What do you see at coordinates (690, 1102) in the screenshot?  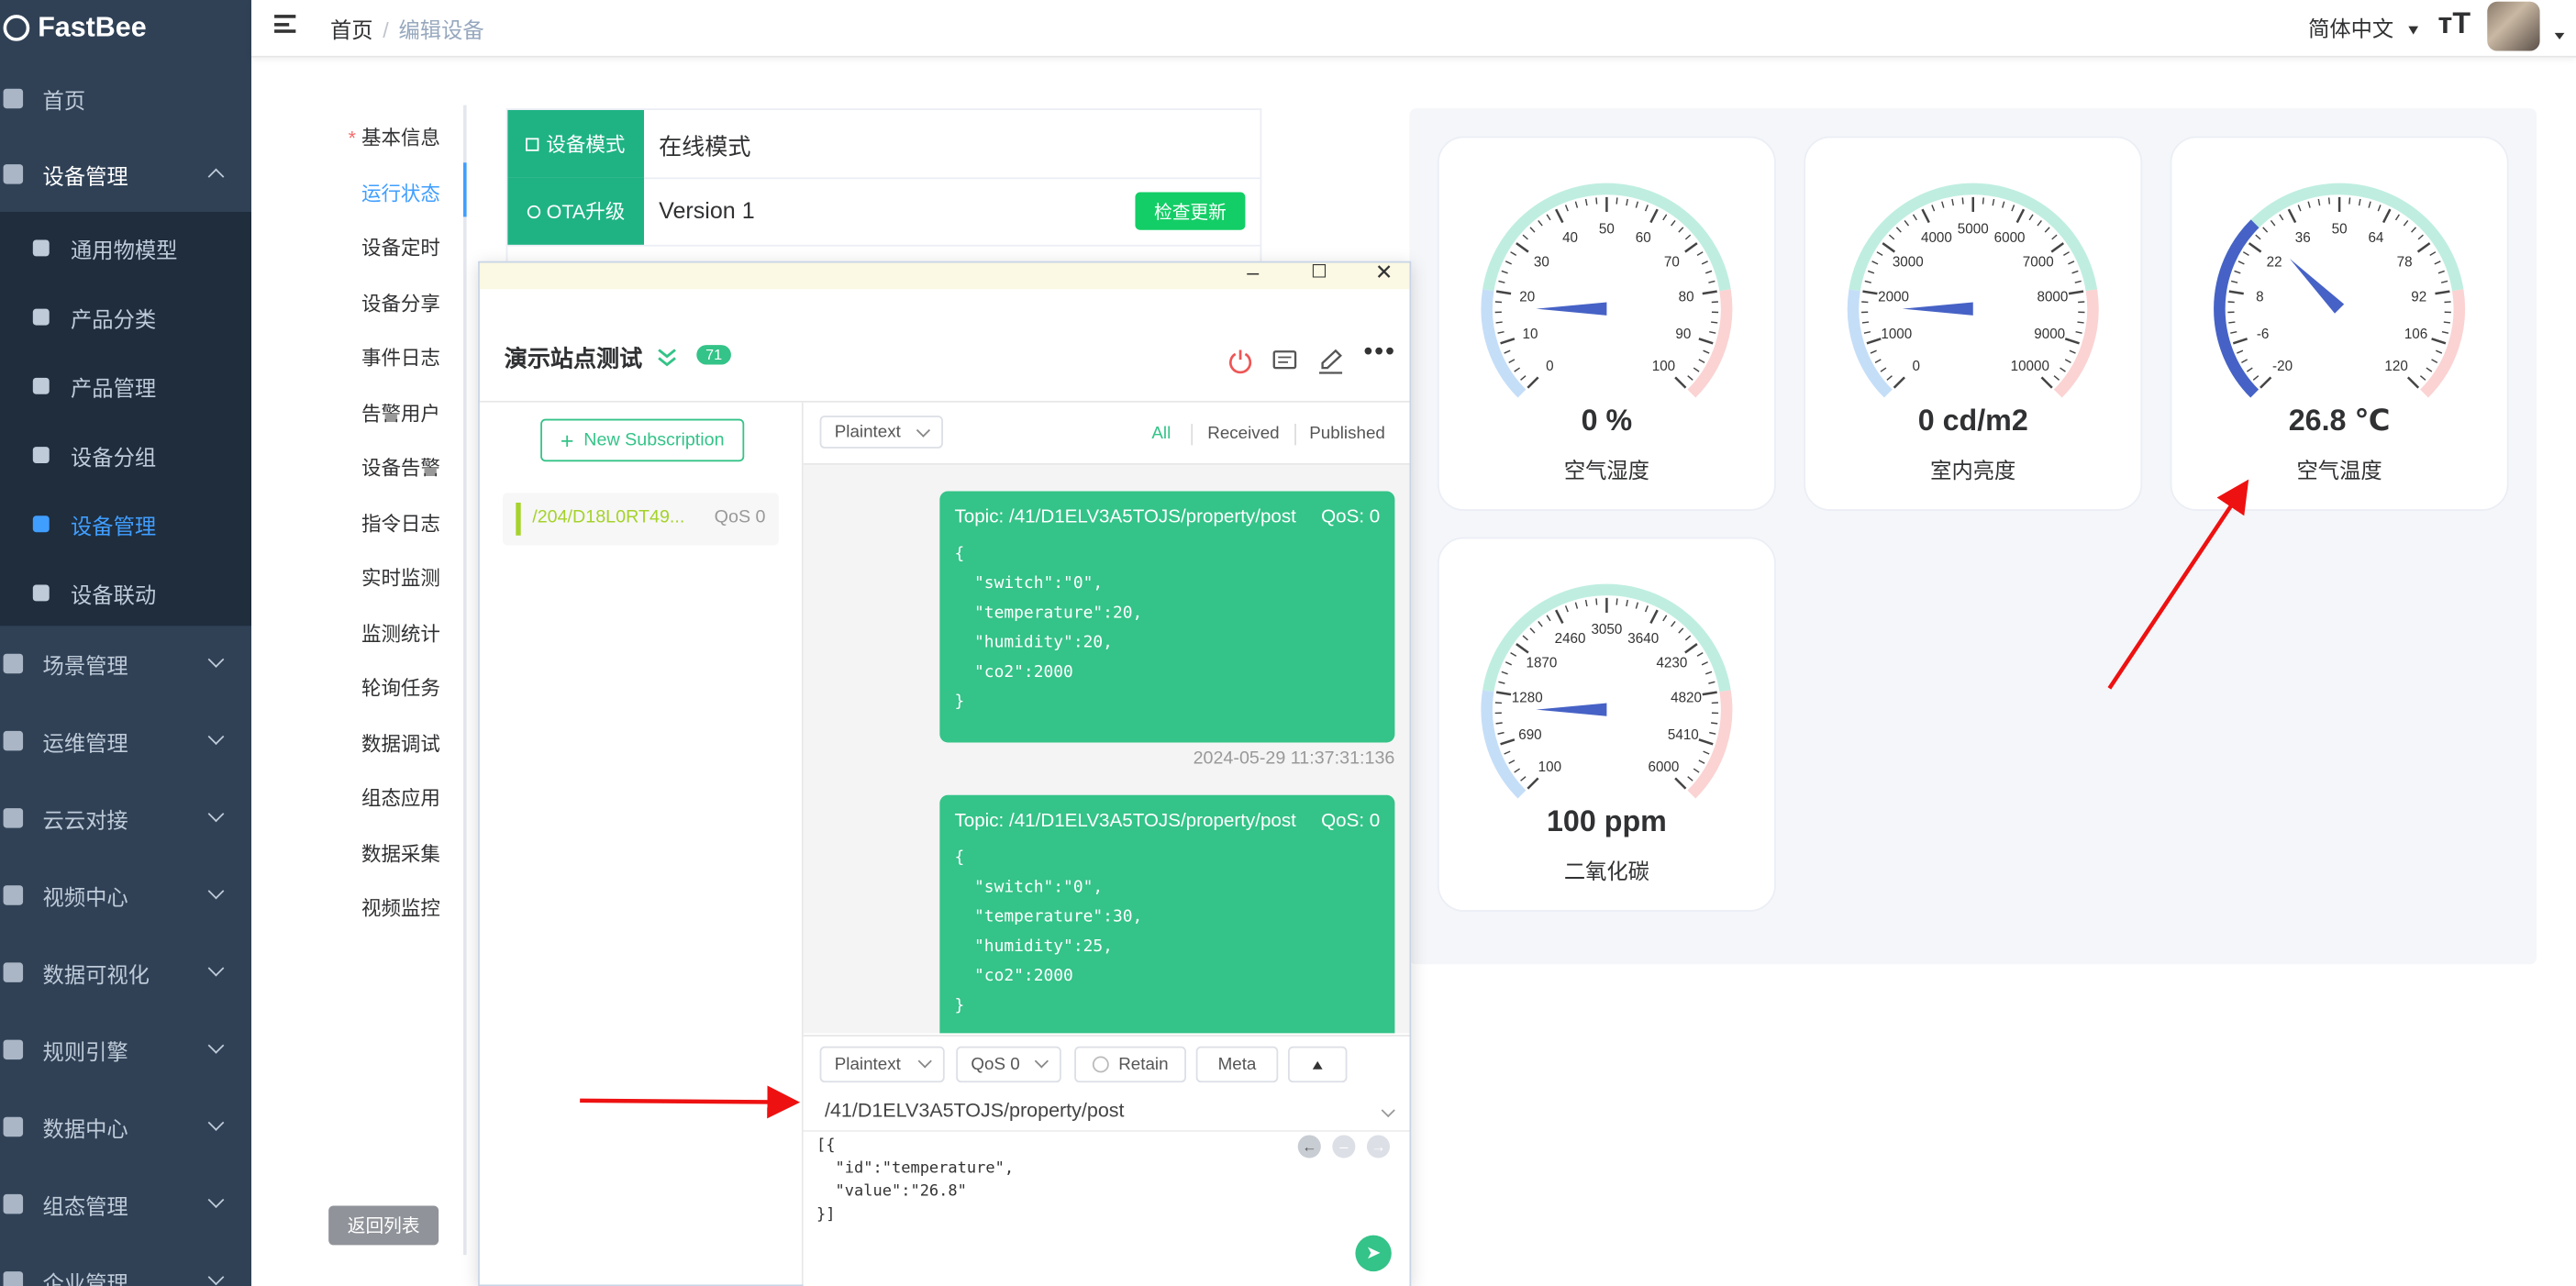 I see `annotation-arrow-topic` at bounding box center [690, 1102].